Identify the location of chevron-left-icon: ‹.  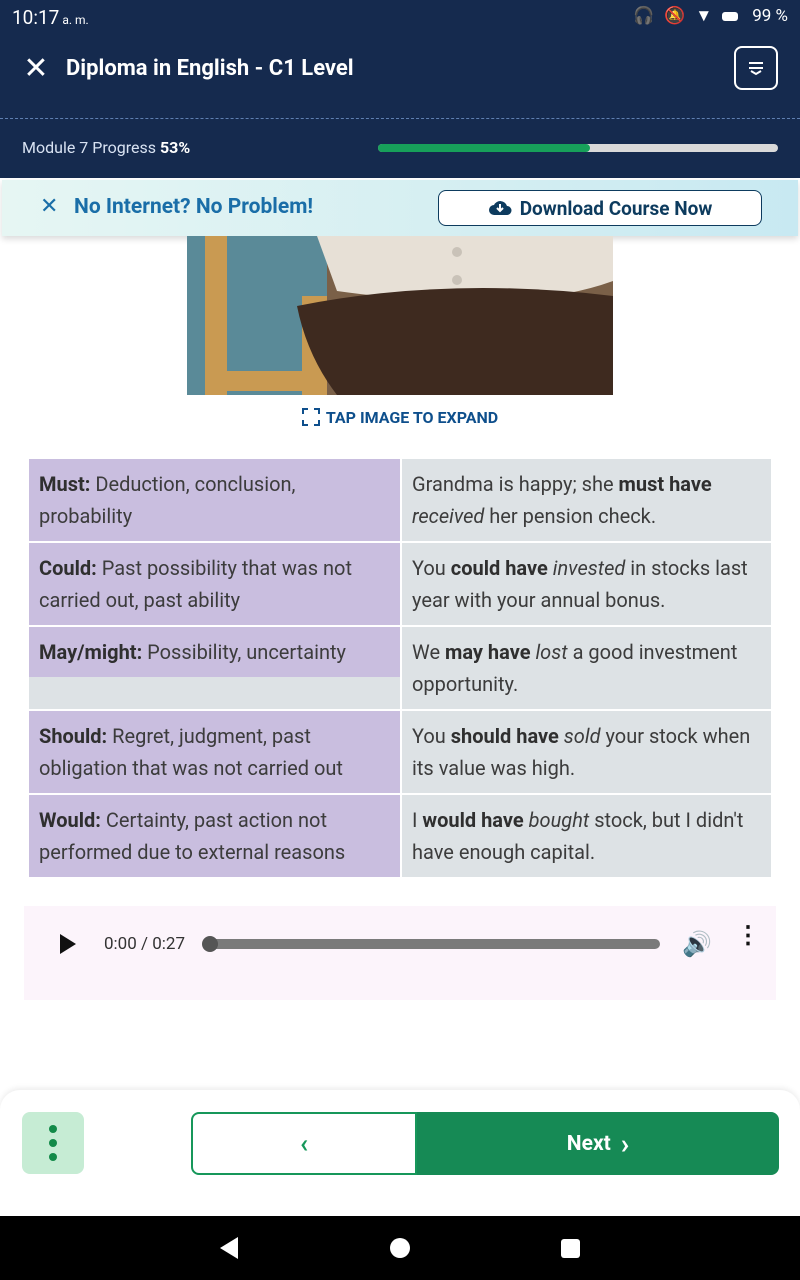
(304, 1143).